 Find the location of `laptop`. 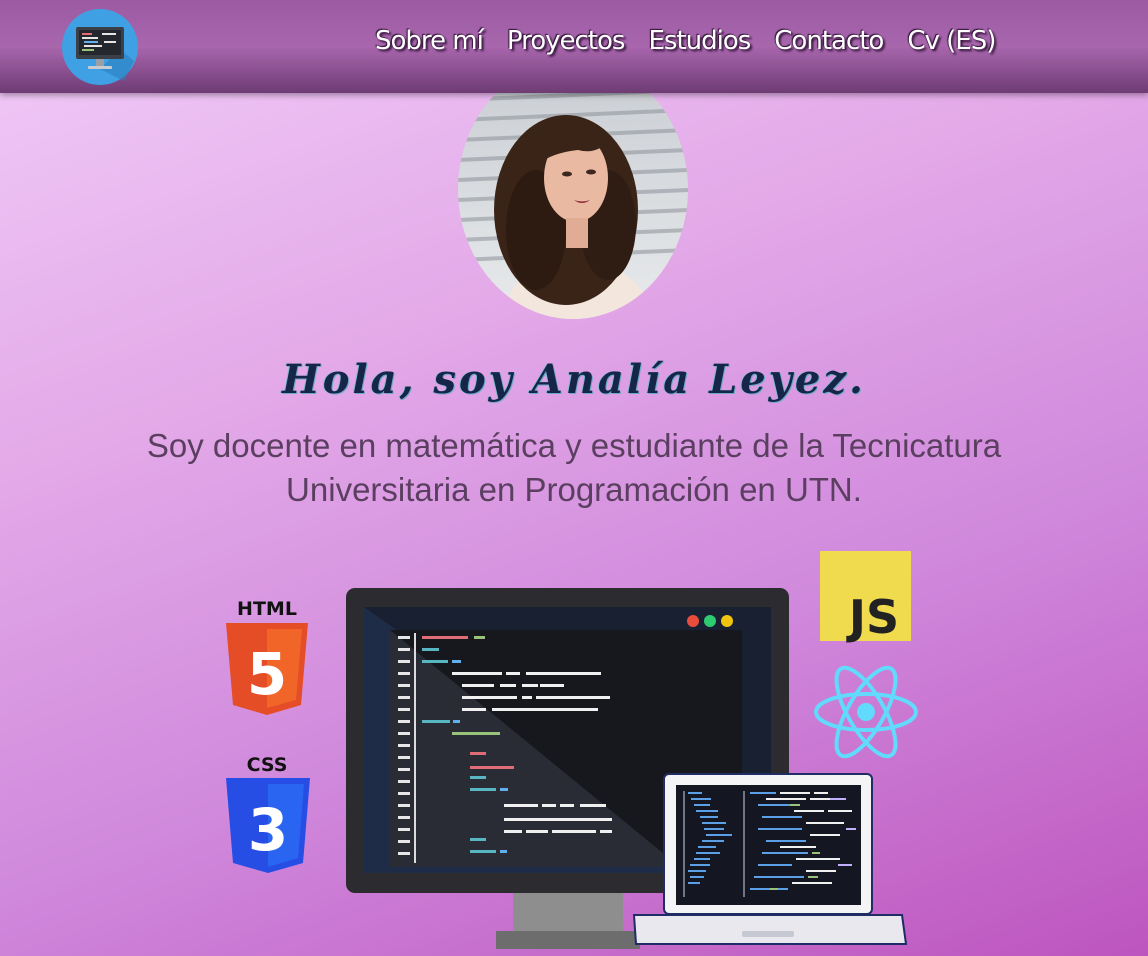

laptop is located at coordinates (770, 859).